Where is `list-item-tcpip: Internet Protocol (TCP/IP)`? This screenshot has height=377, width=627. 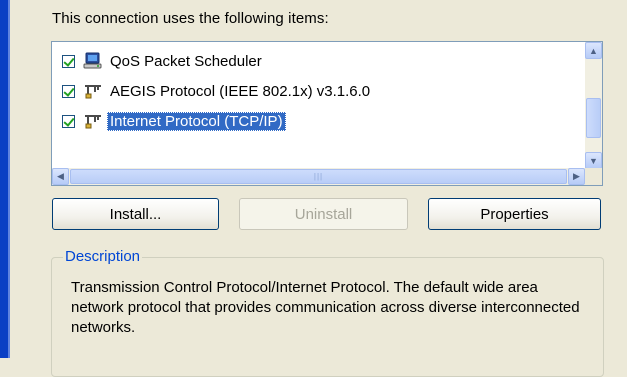
list-item-tcpip: Internet Protocol (TCP/IP) is located at coordinates (174, 121).